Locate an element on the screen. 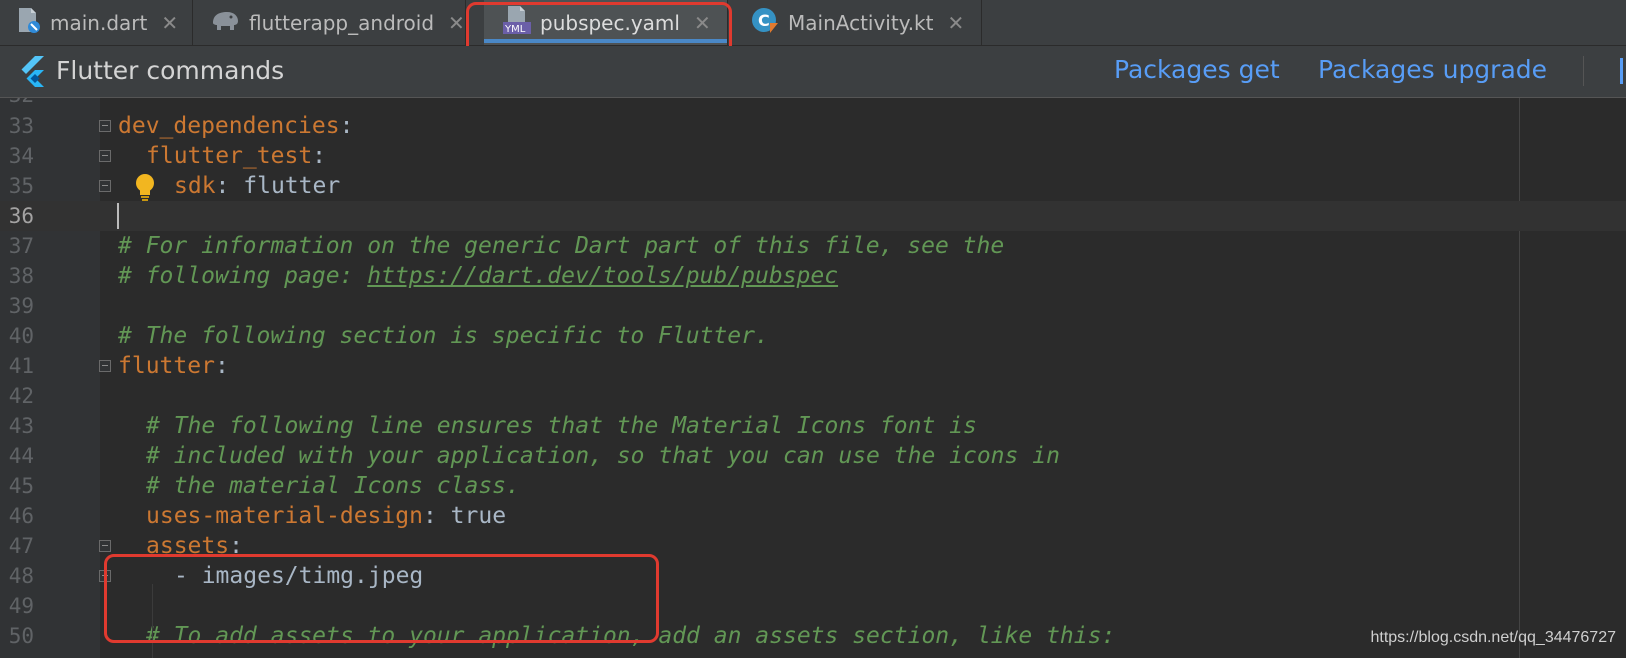 The width and height of the screenshot is (1626, 658). line-number: 40 is located at coordinates (21, 336).